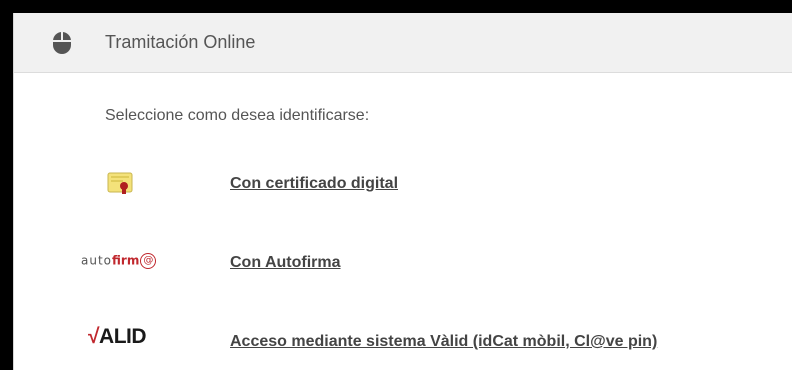  What do you see at coordinates (237, 115) in the screenshot?
I see `identification-prompt: Seleccione como desea identificarse:` at bounding box center [237, 115].